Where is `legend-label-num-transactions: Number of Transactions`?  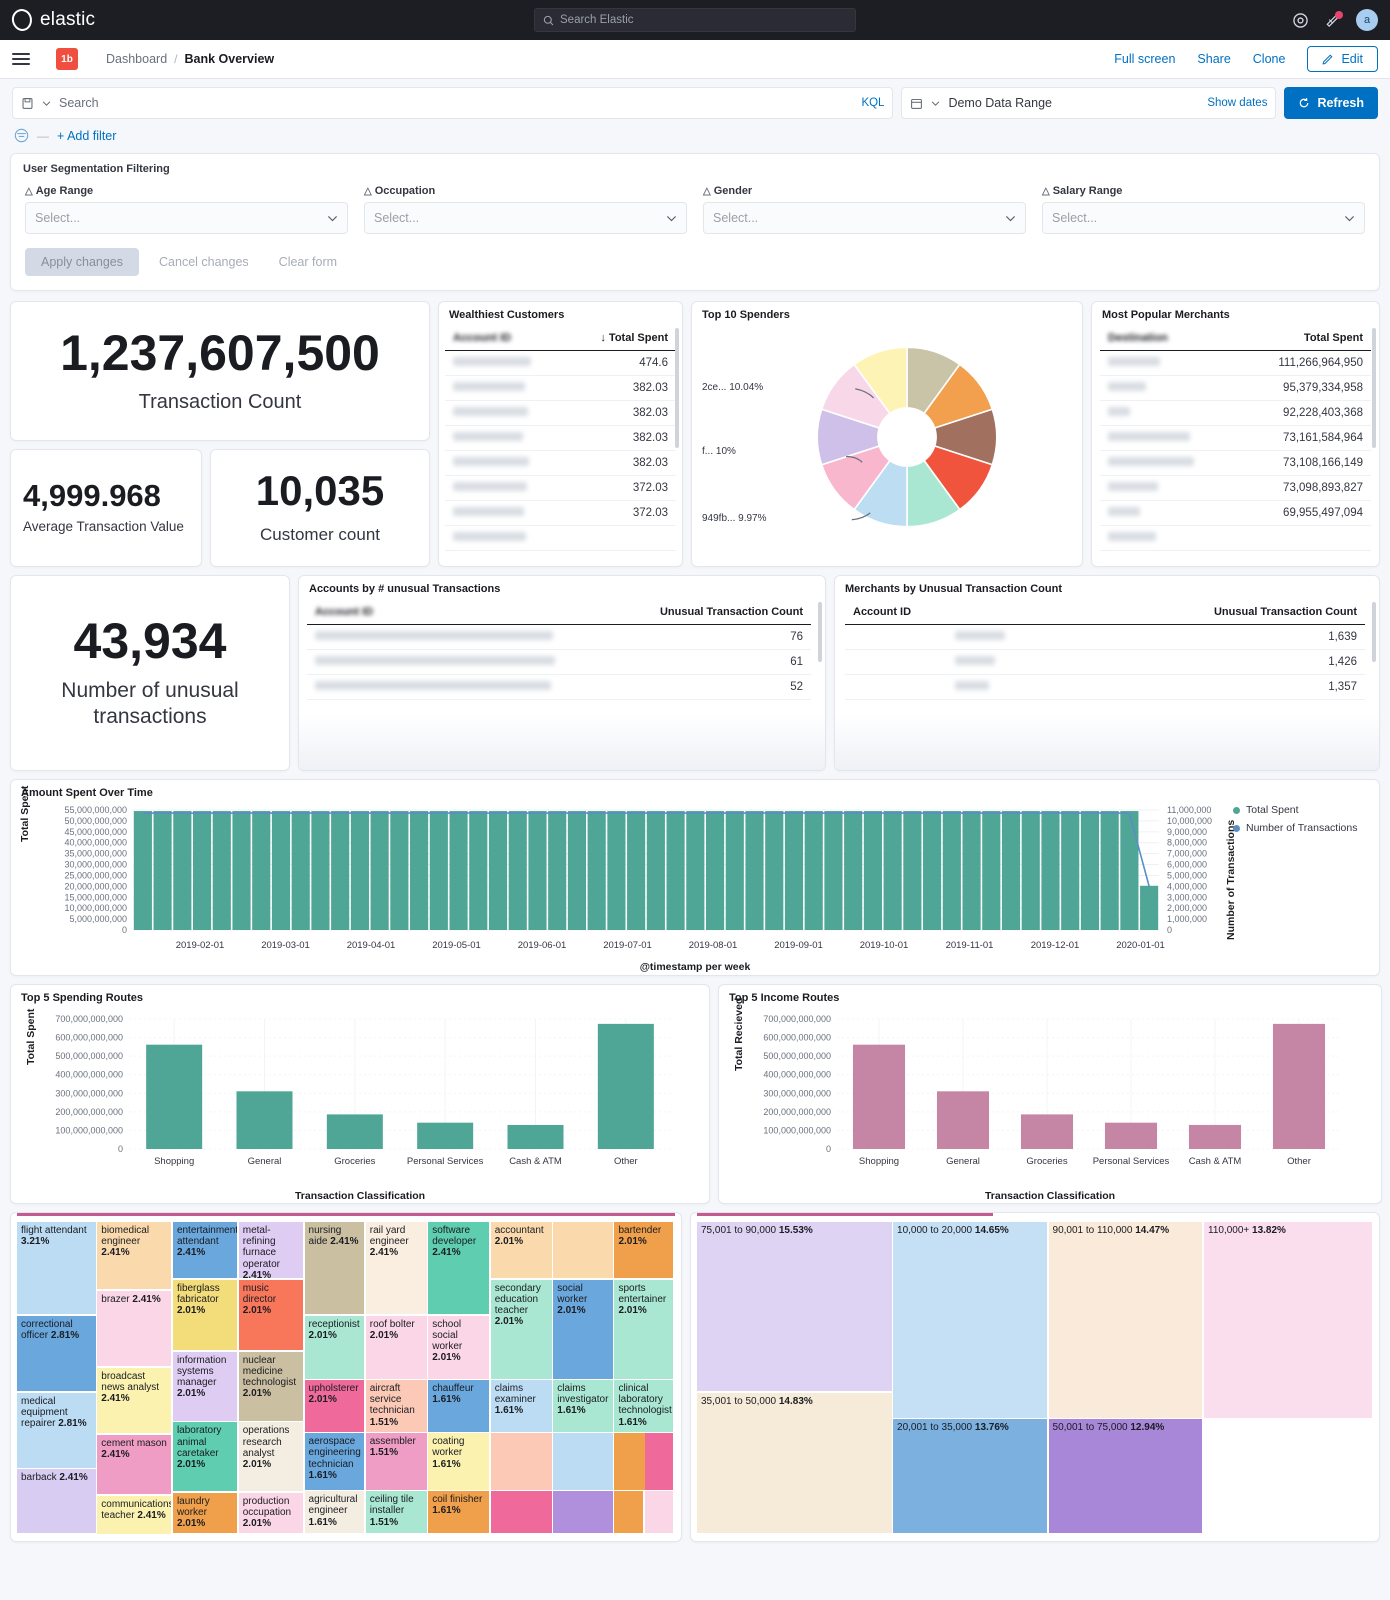
legend-label-num-transactions: Number of Transactions is located at coordinates (1301, 828).